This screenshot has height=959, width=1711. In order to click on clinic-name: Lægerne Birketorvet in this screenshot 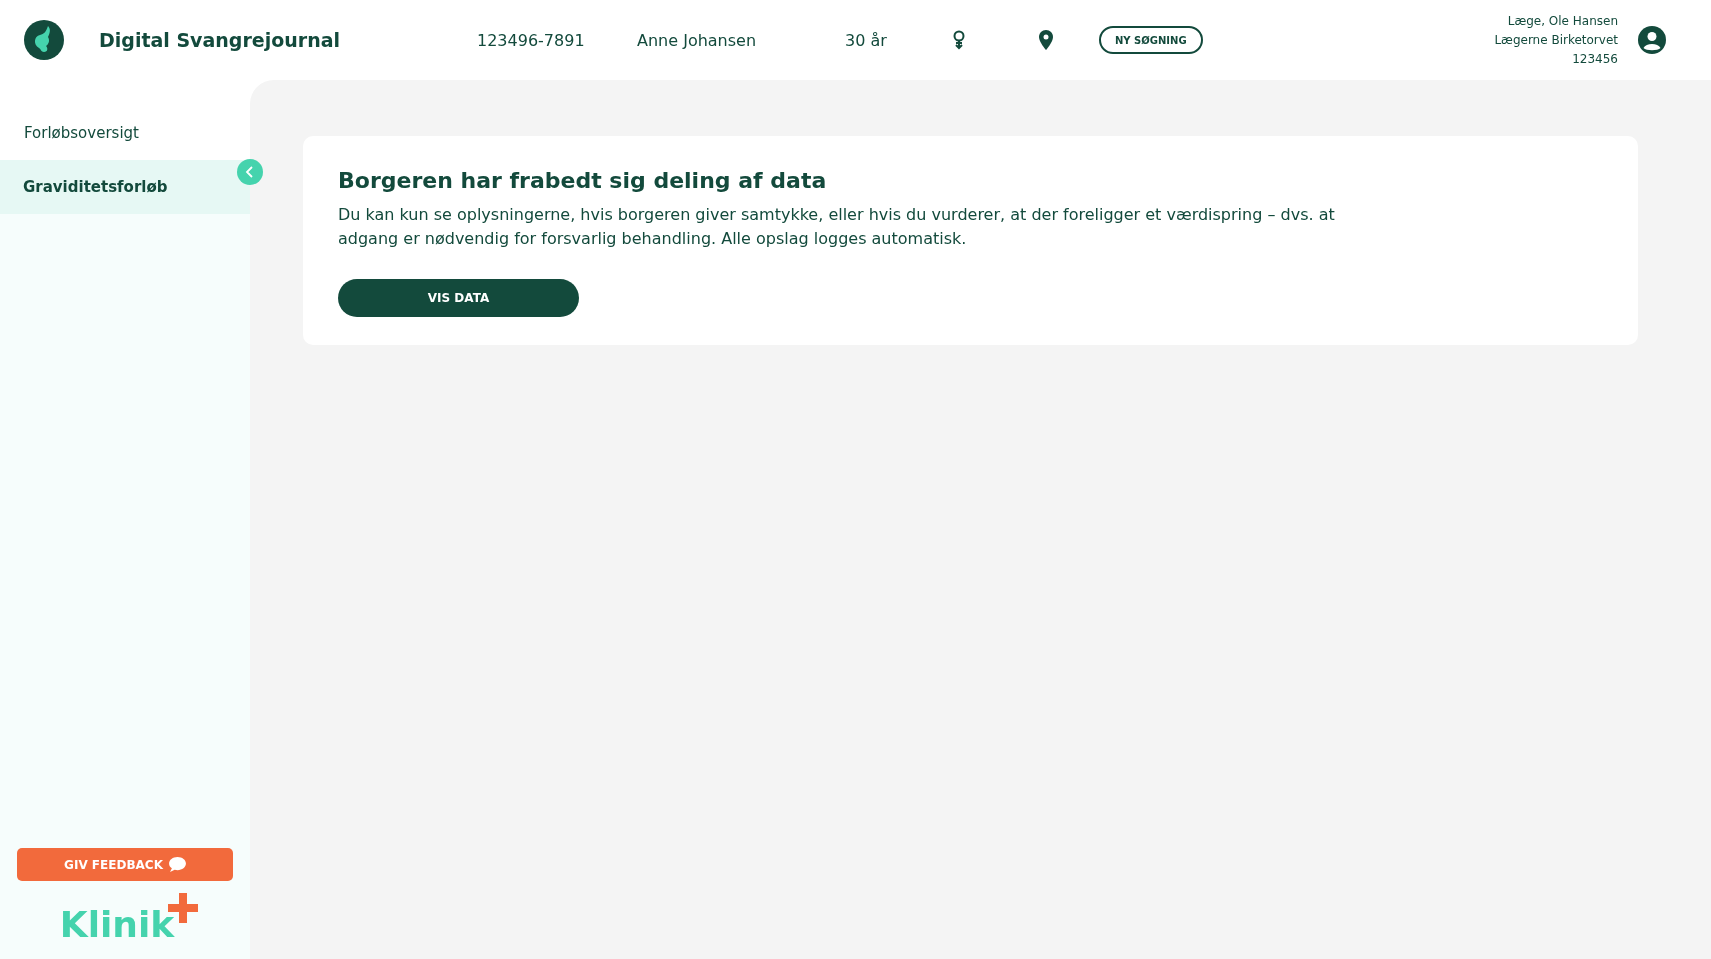, I will do `click(1556, 40)`.